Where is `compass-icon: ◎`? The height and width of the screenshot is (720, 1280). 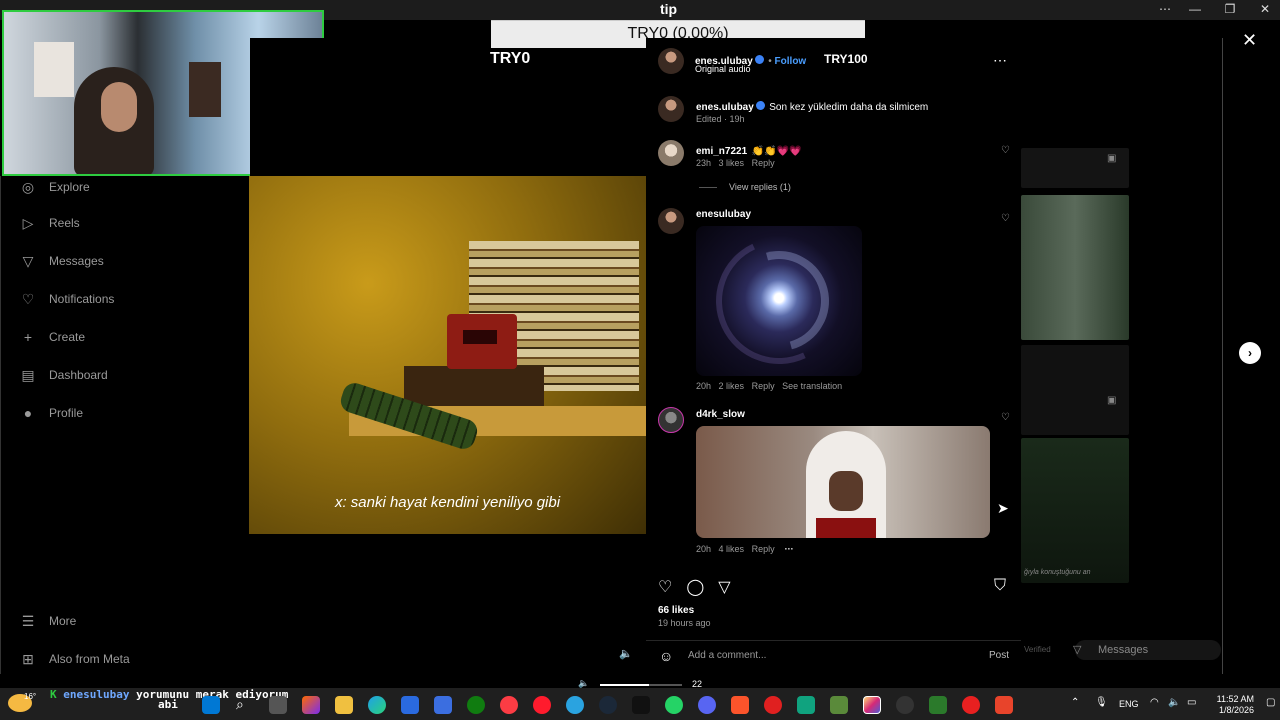 compass-icon: ◎ is located at coordinates (28, 186).